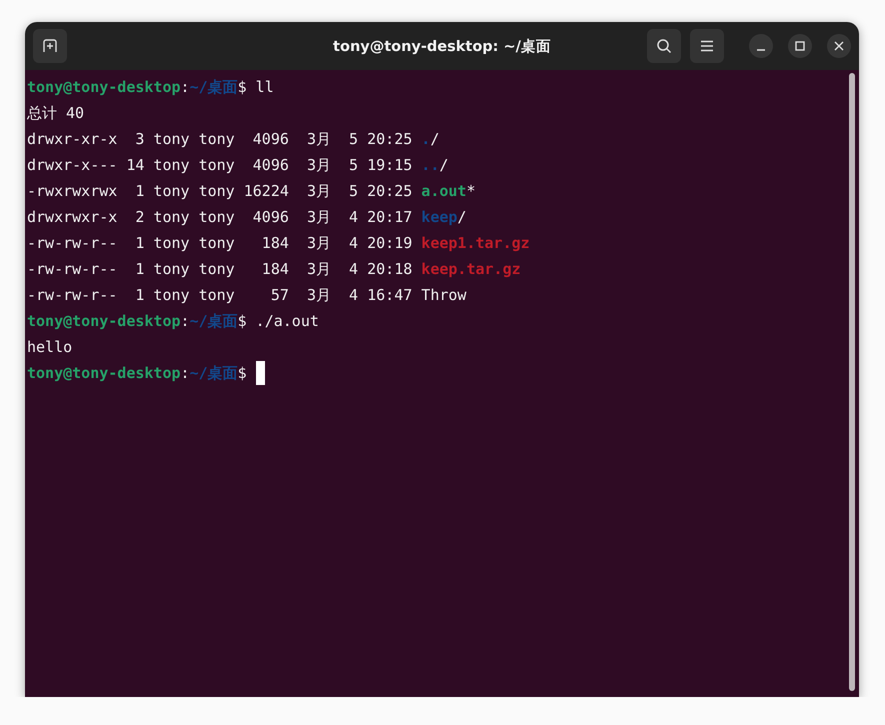  I want to click on terminal-line: hello, so click(49, 347).